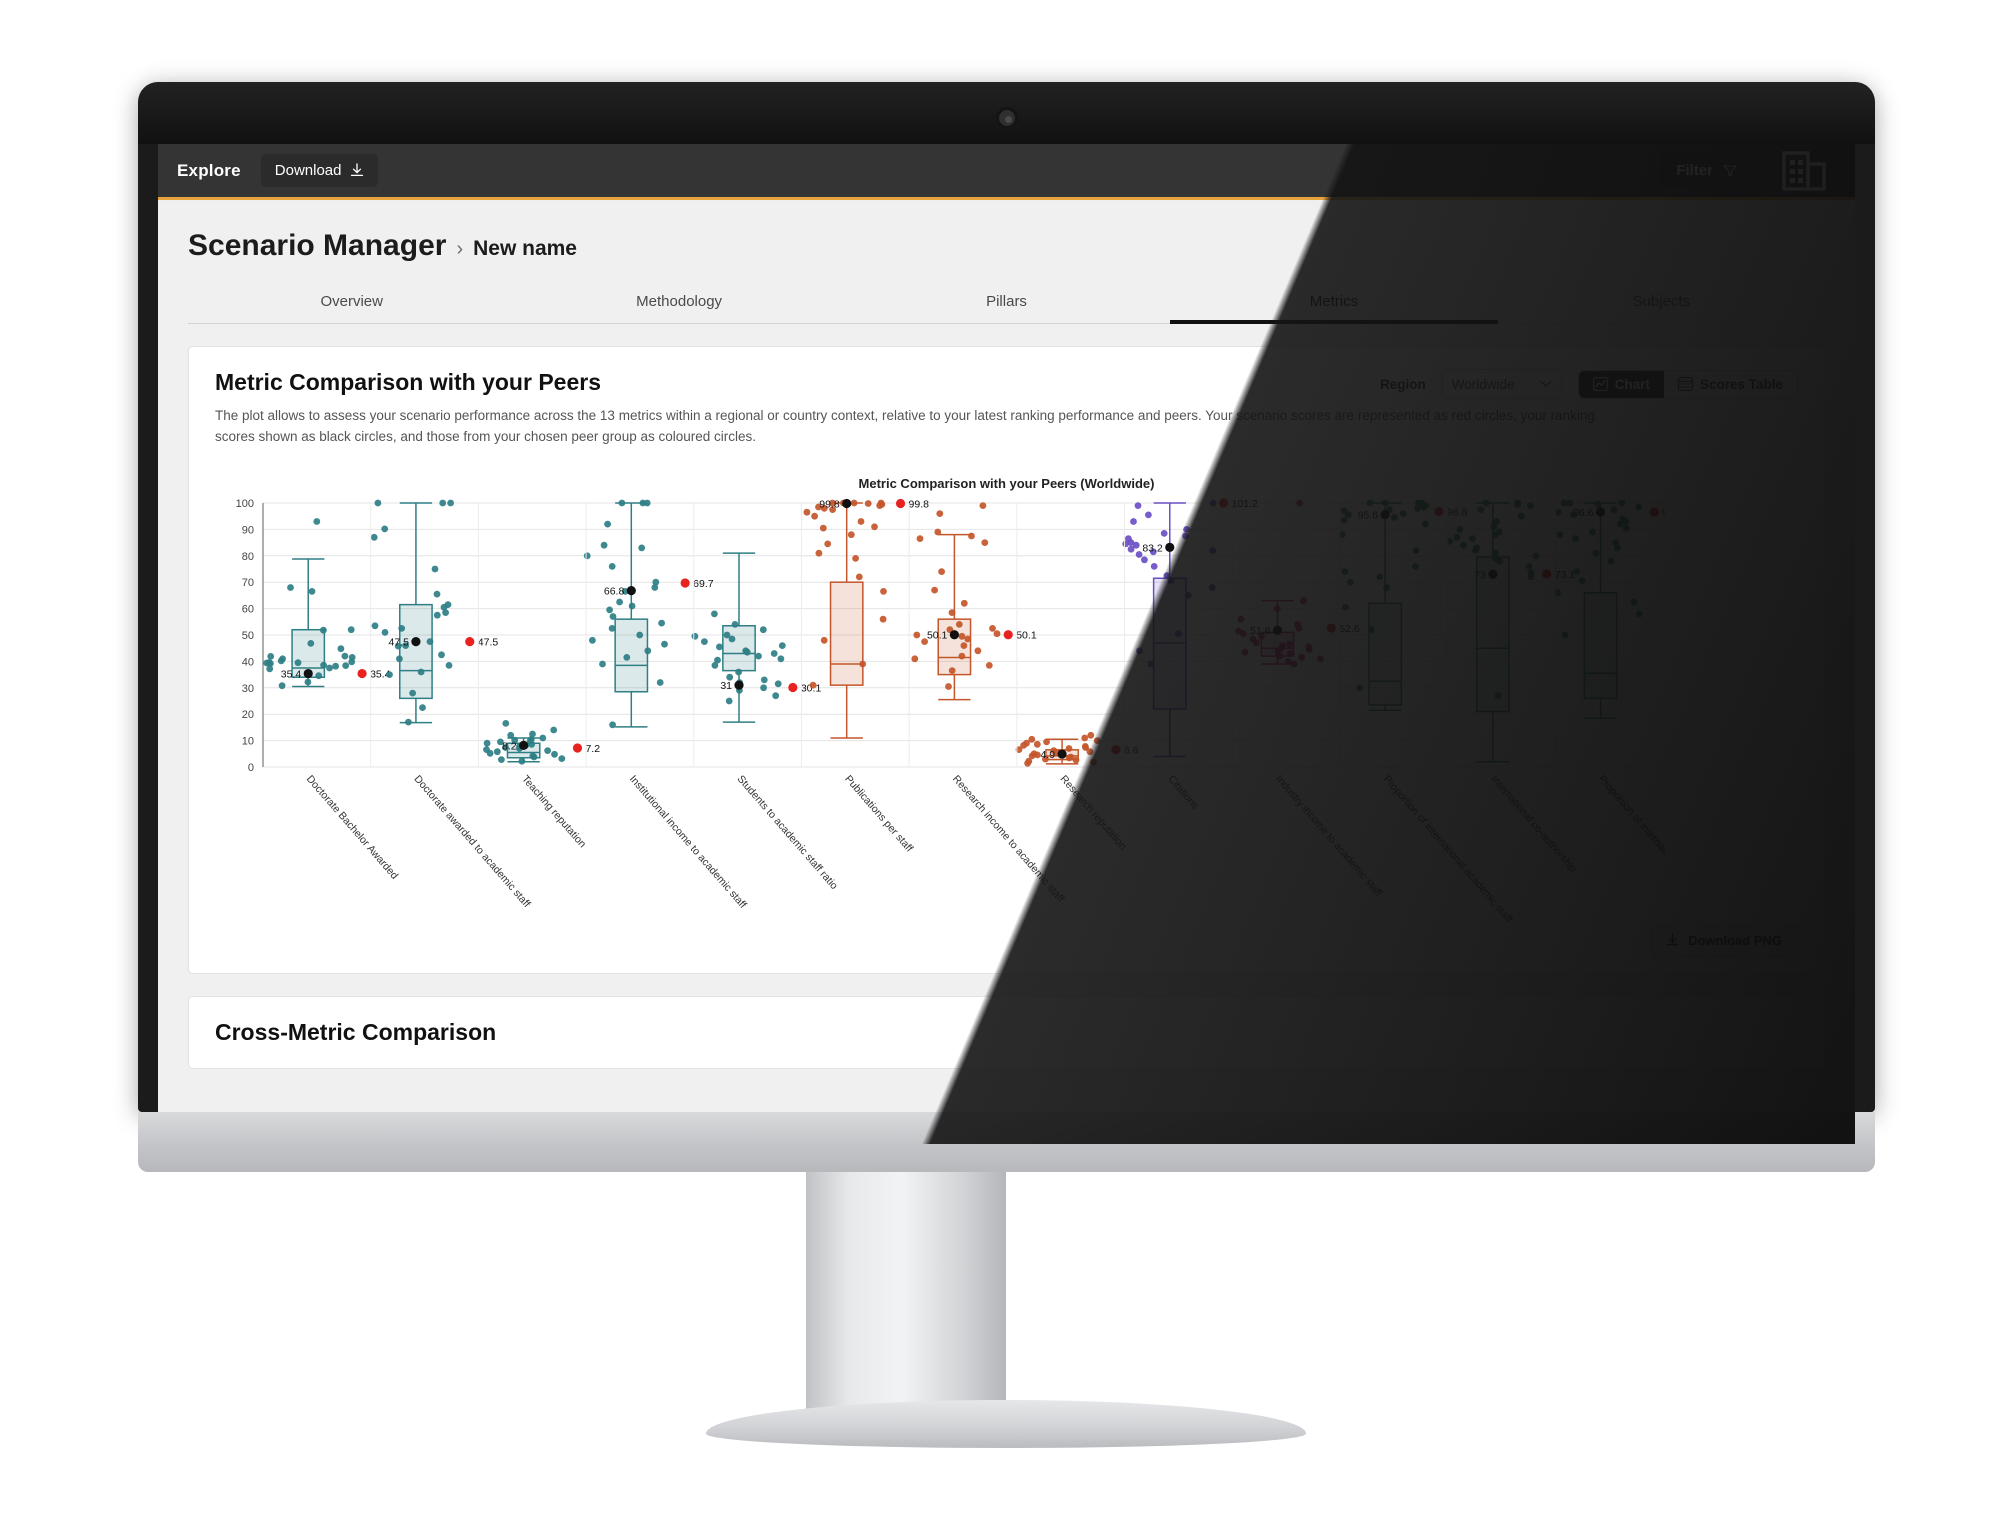  Describe the element at coordinates (1501, 384) in the screenshot. I see `region-select: Worldwide` at that location.